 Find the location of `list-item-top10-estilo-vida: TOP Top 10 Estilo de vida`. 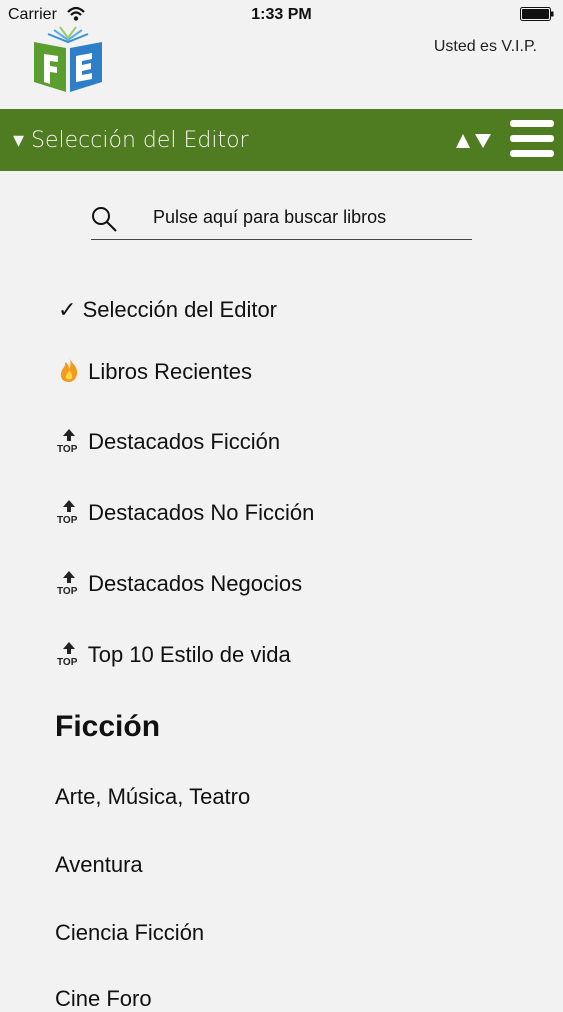

list-item-top10-estilo-vida: TOP Top 10 Estilo de vida is located at coordinates (173, 654).